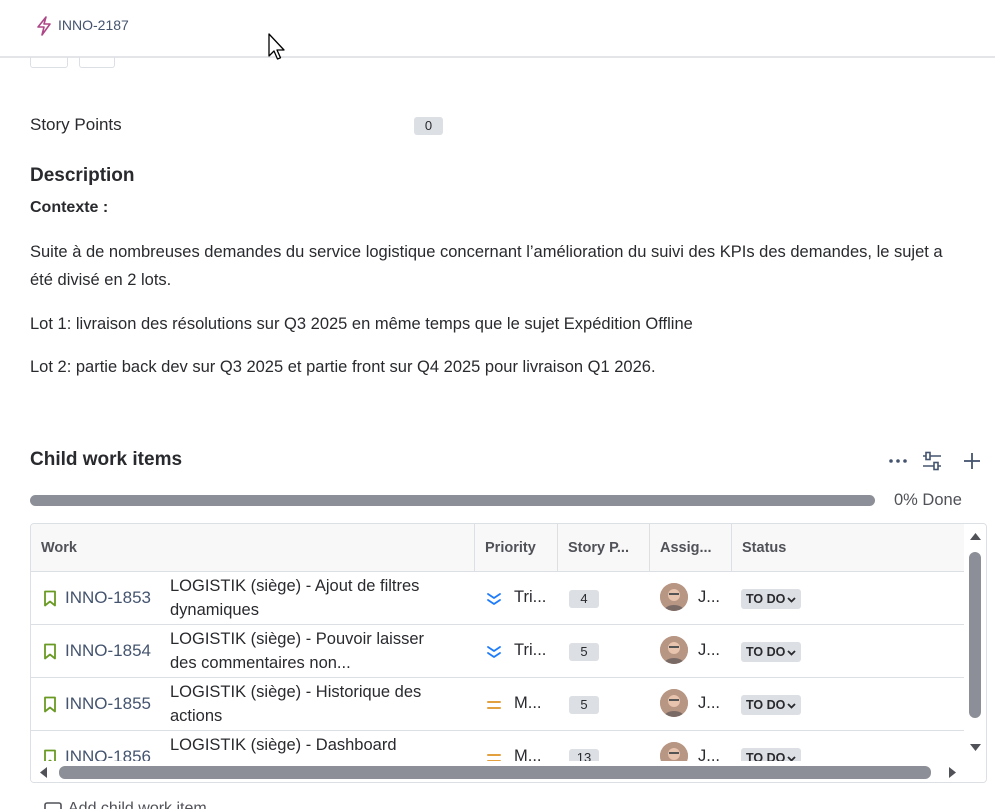 Image resolution: width=995 pixels, height=809 pixels. I want to click on scroll-down-arrow-icon, so click(975, 747).